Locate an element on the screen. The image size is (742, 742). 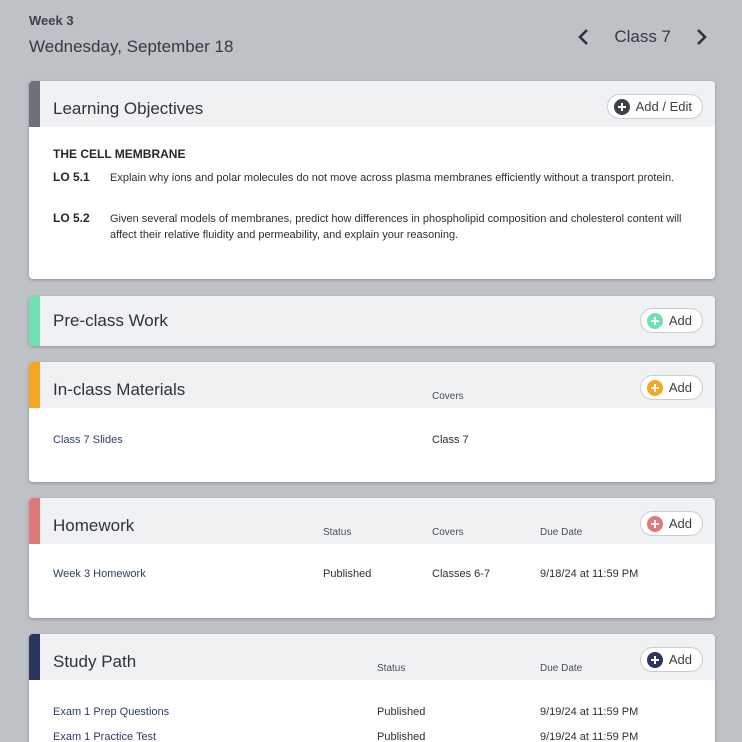
previous-class-button is located at coordinates (584, 37).